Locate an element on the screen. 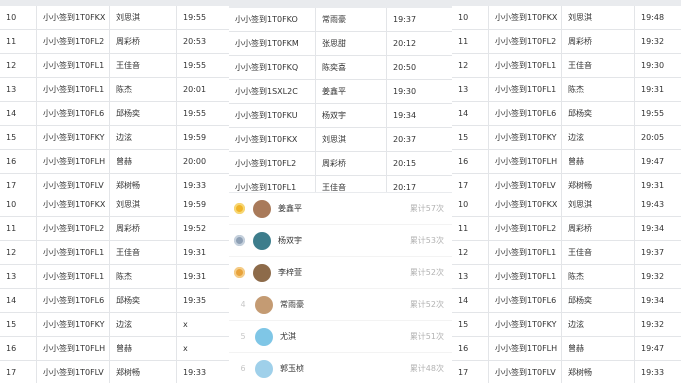  row-number: 14 is located at coordinates (470, 300).